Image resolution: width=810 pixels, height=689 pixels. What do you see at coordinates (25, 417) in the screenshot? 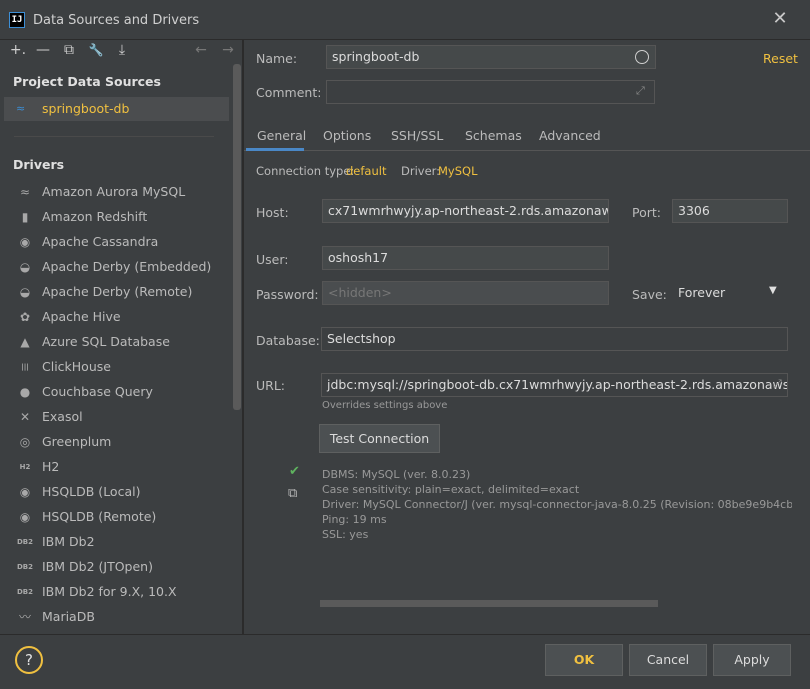
I see `driver-icon: ✕` at bounding box center [25, 417].